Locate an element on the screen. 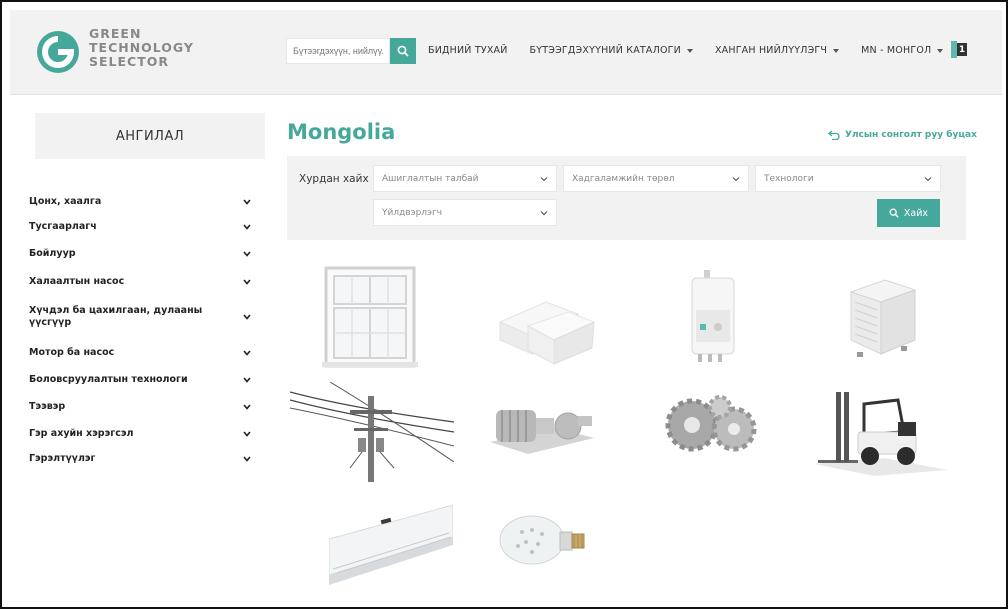 The height and width of the screenshot is (609, 1008). category-item: Бойлуур is located at coordinates (144, 254).